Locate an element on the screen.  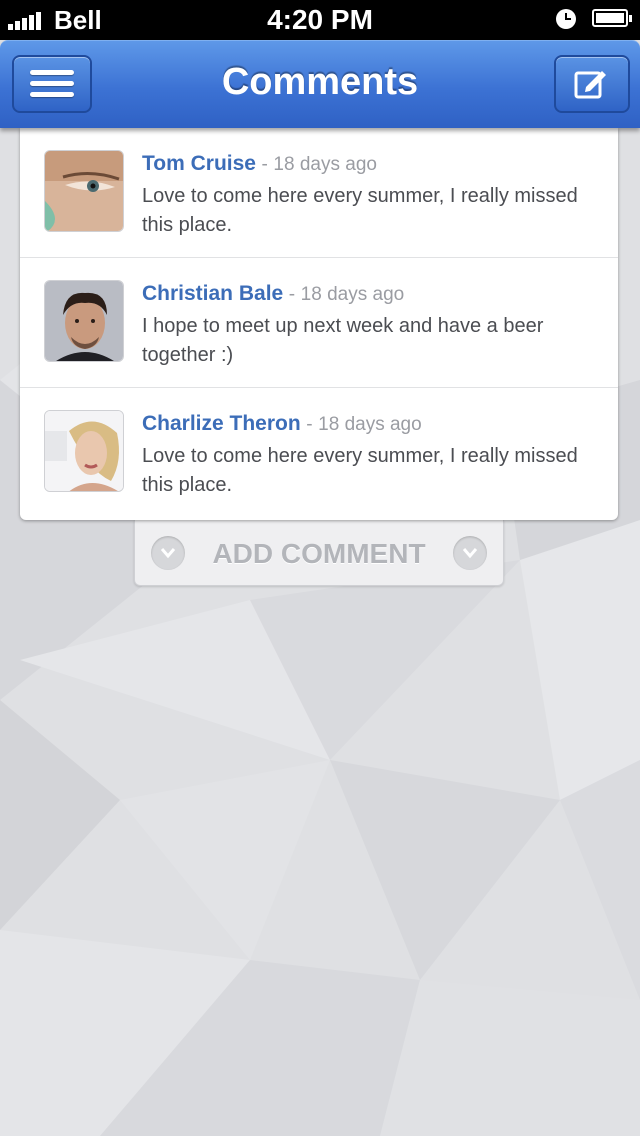
compose-icon is located at coordinates (590, 85).